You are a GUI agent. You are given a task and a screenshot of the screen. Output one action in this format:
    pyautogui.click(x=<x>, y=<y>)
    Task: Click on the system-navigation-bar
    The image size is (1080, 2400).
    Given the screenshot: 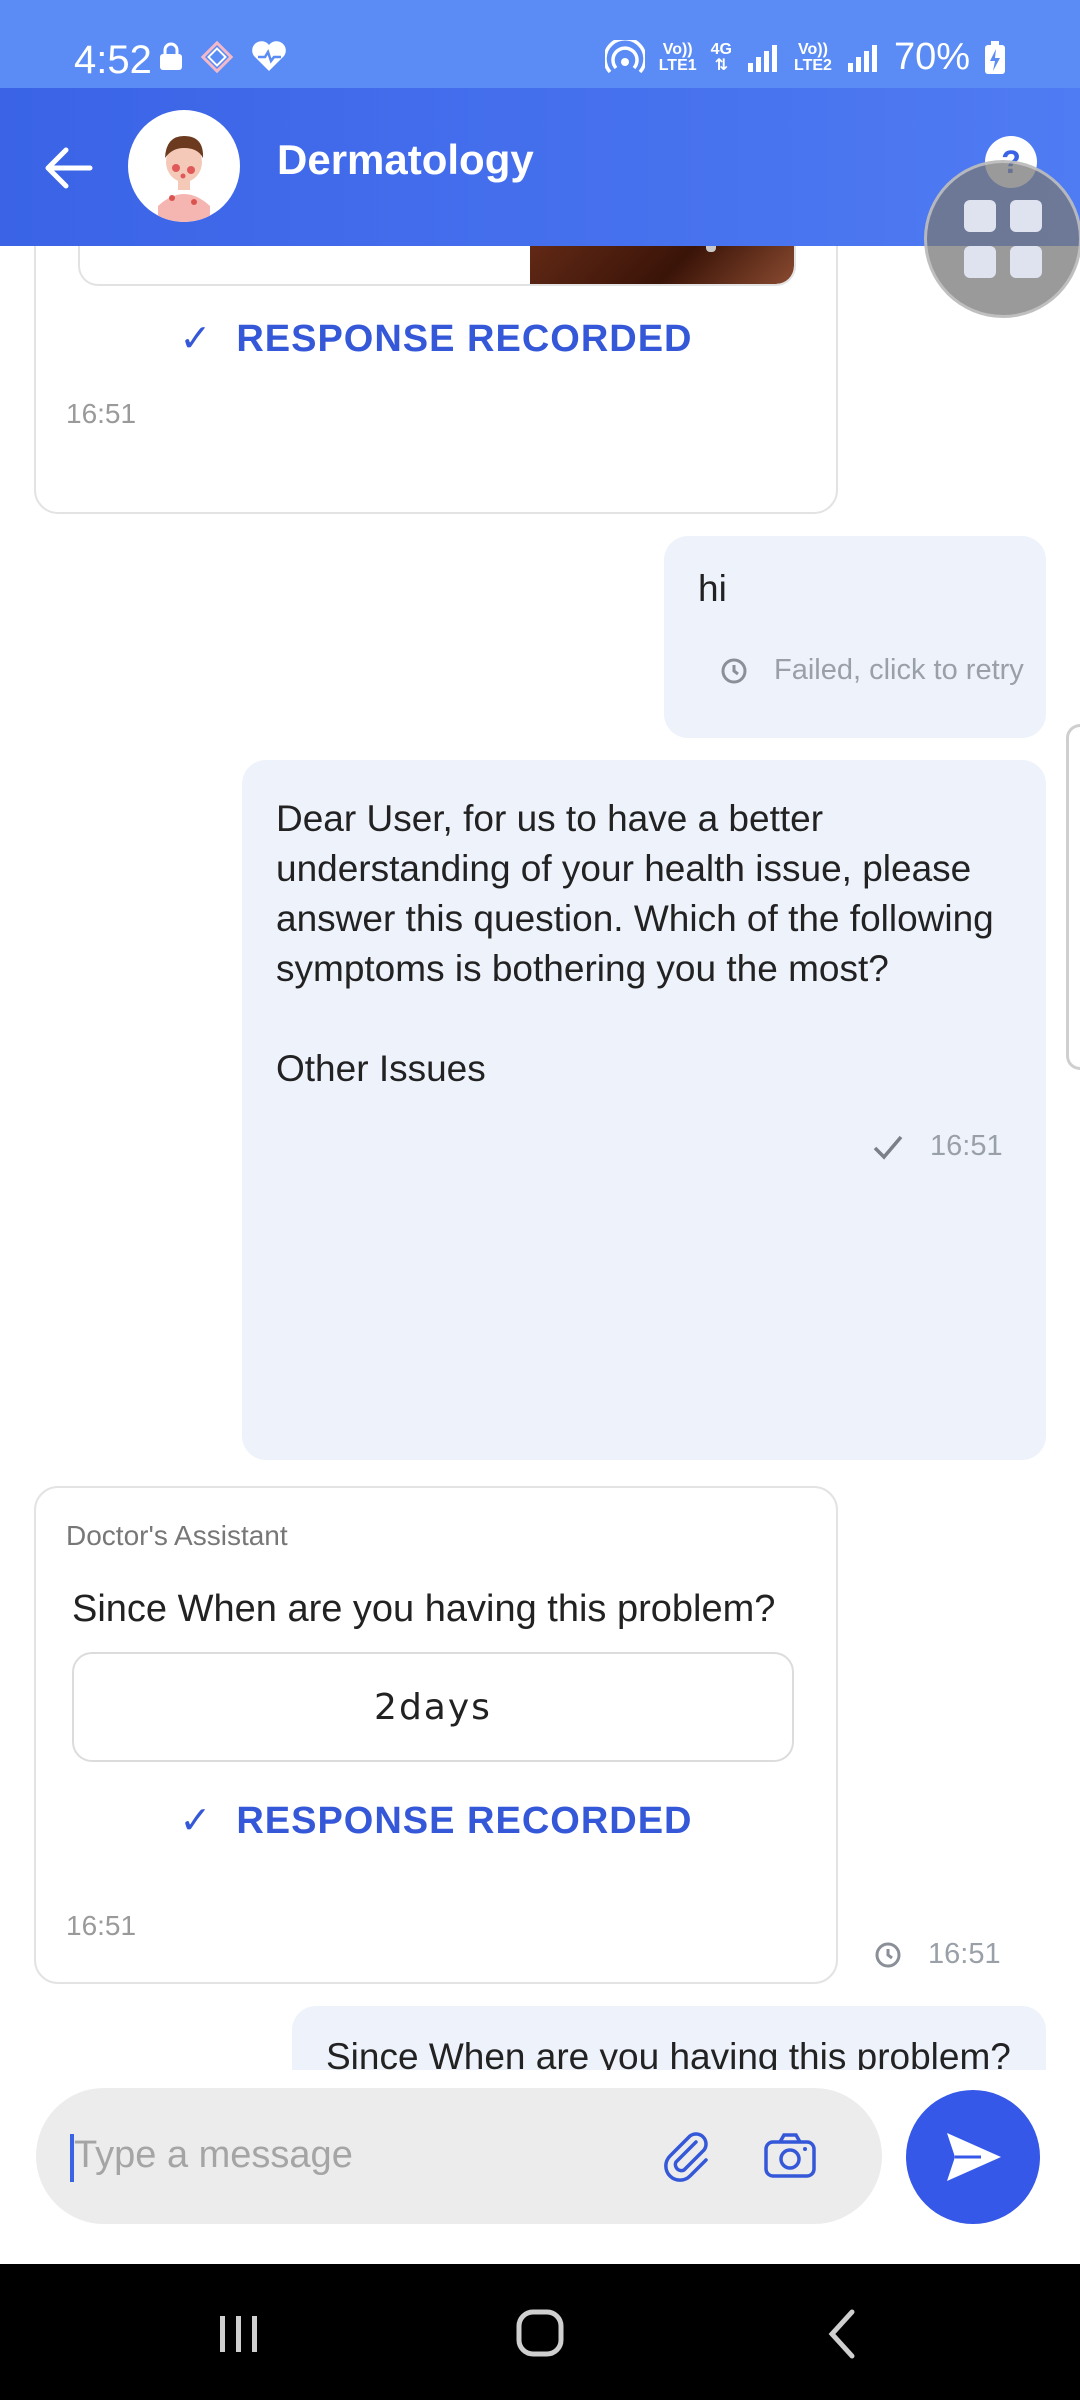 What is the action you would take?
    pyautogui.click(x=540, y=2332)
    